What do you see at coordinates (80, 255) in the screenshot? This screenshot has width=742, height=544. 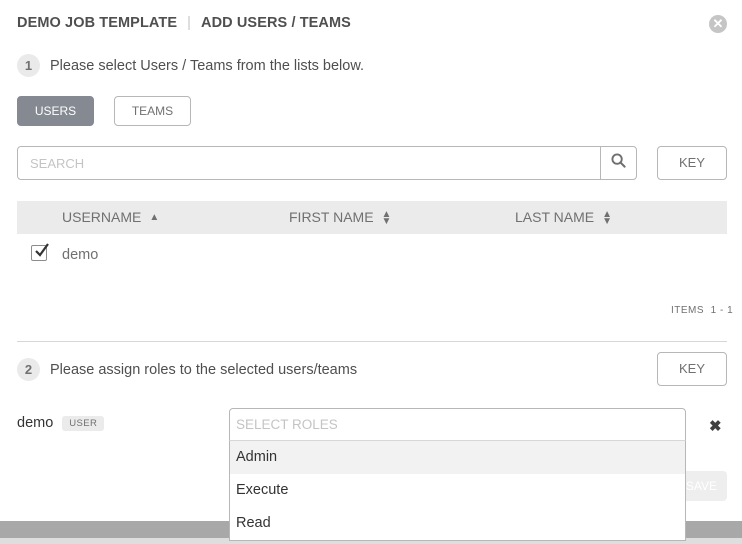 I see `cell-username: demo` at bounding box center [80, 255].